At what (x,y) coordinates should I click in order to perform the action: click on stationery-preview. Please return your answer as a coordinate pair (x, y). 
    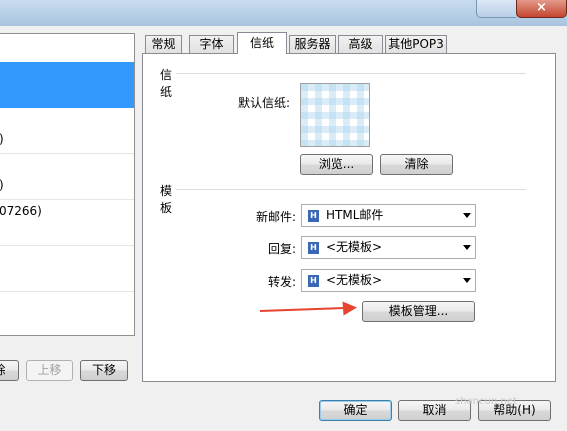
    Looking at the image, I should click on (335, 115).